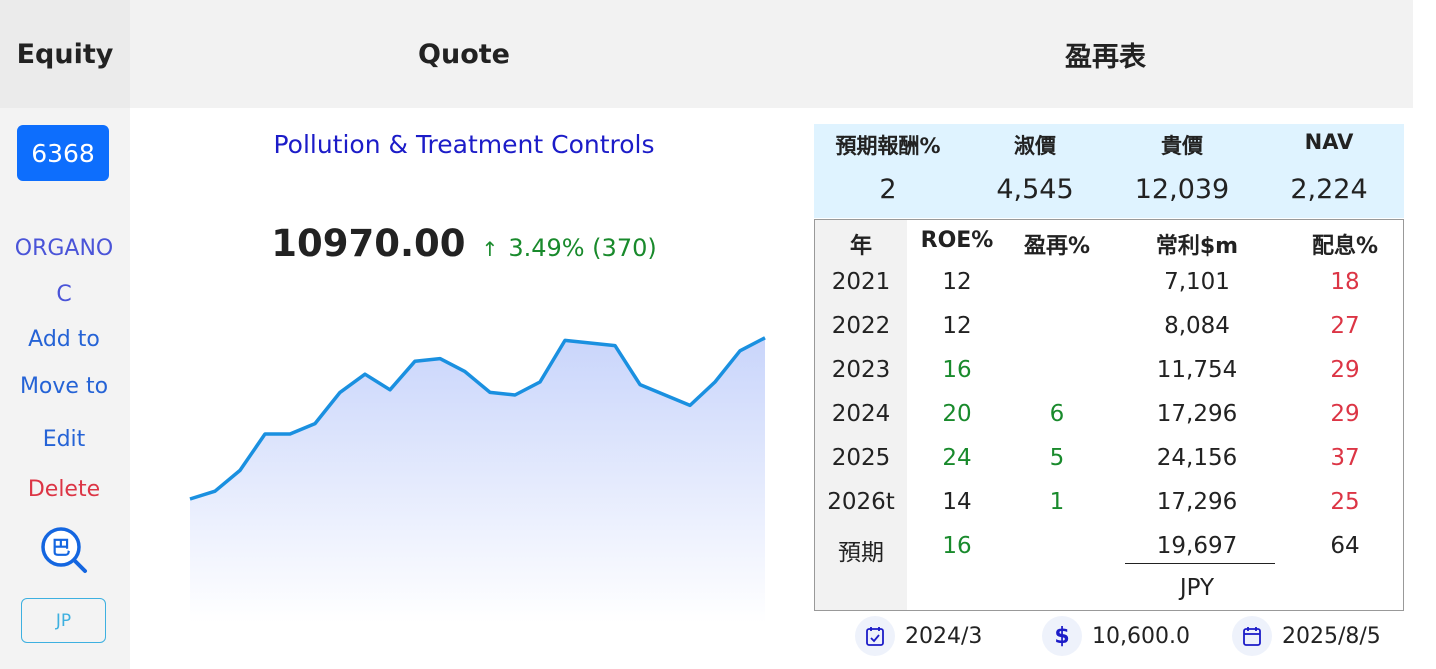 The width and height of the screenshot is (1436, 669). I want to click on cell-roe: 14, so click(957, 502).